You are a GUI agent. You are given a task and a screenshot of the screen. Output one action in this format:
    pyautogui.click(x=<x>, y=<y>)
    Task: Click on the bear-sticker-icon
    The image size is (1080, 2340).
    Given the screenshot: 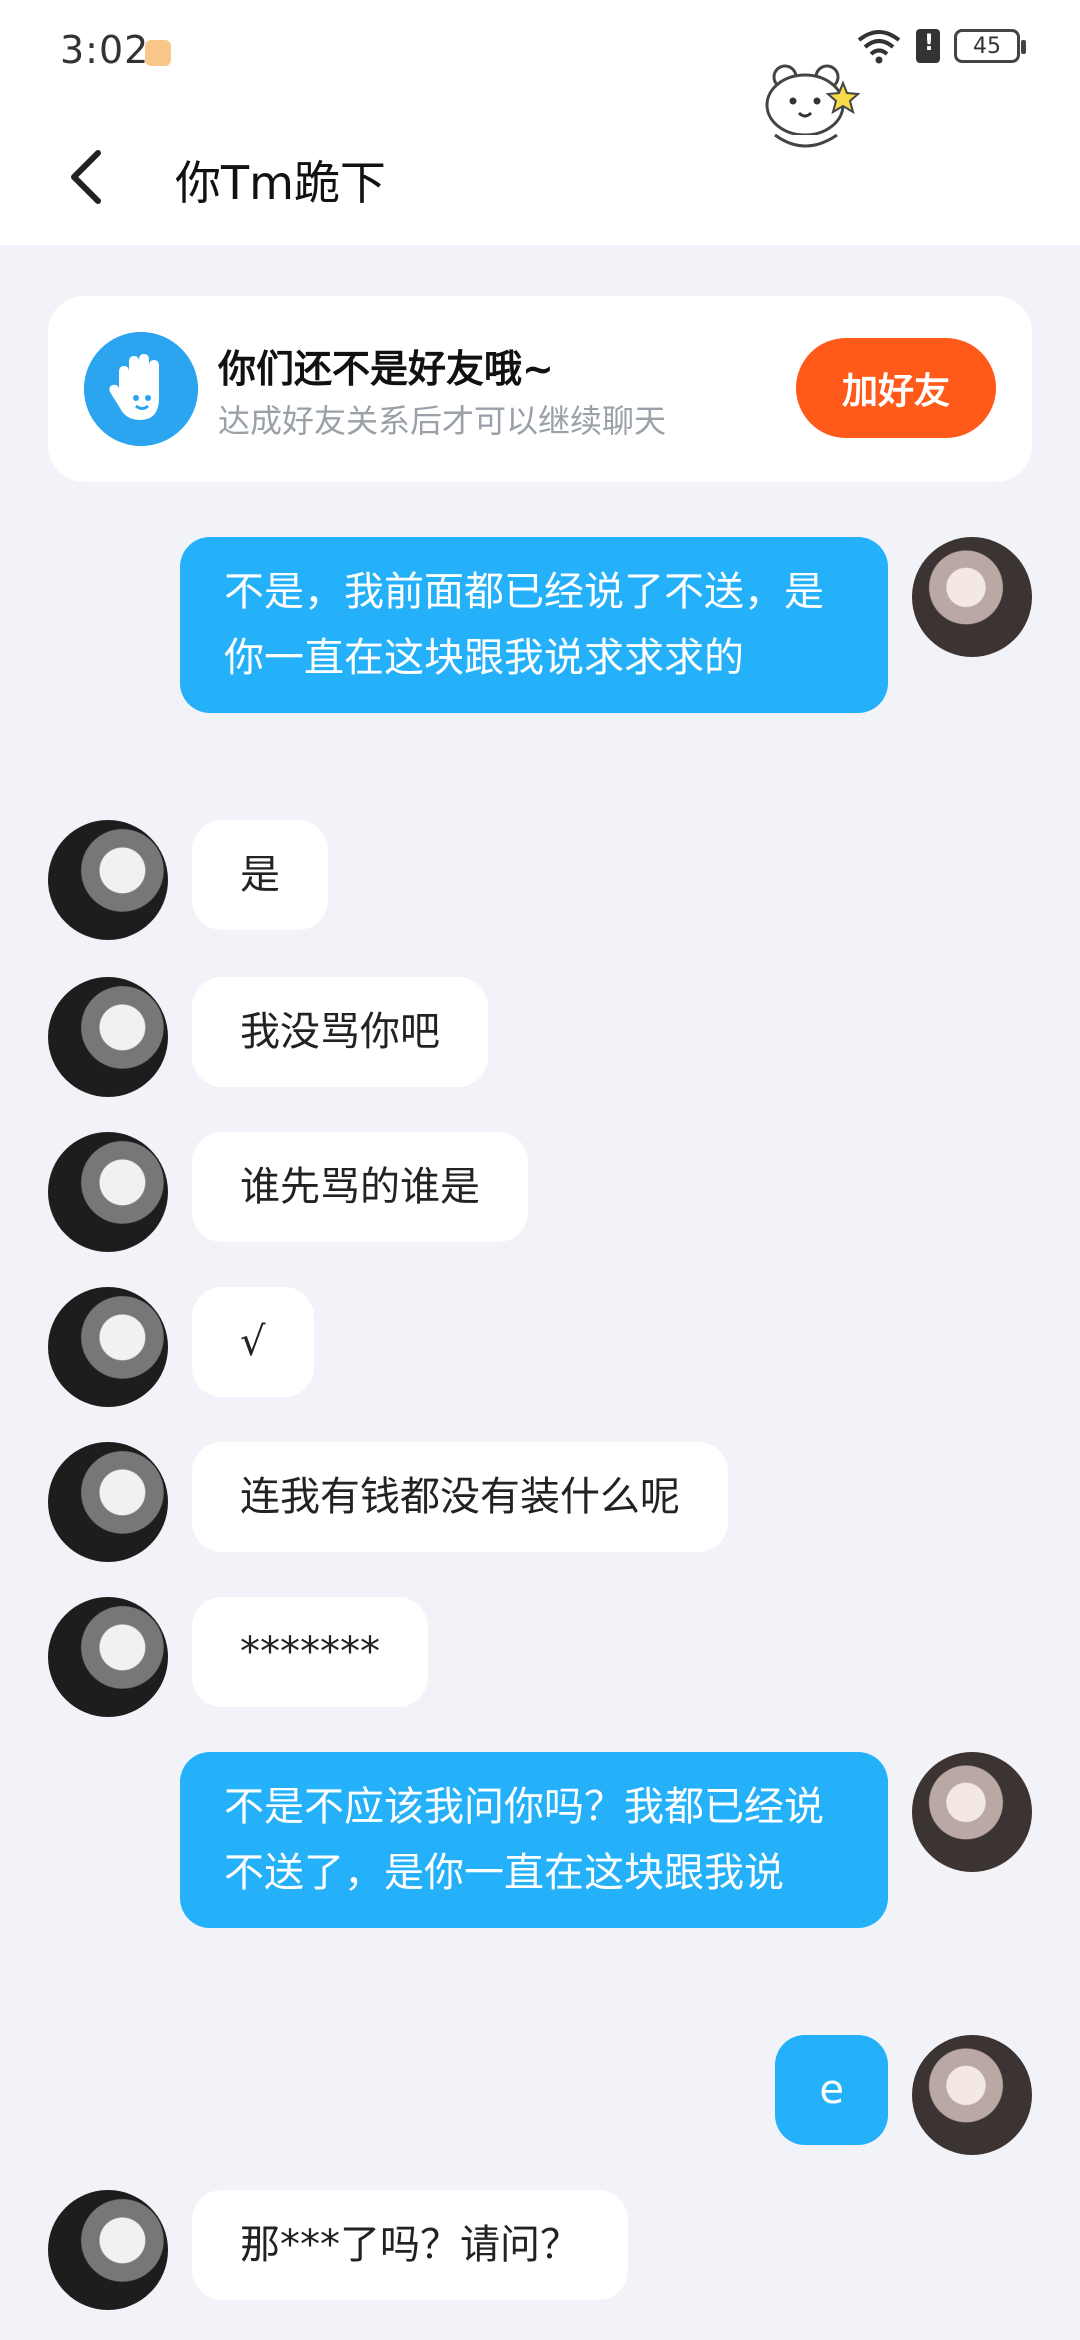 What is the action you would take?
    pyautogui.click(x=812, y=106)
    